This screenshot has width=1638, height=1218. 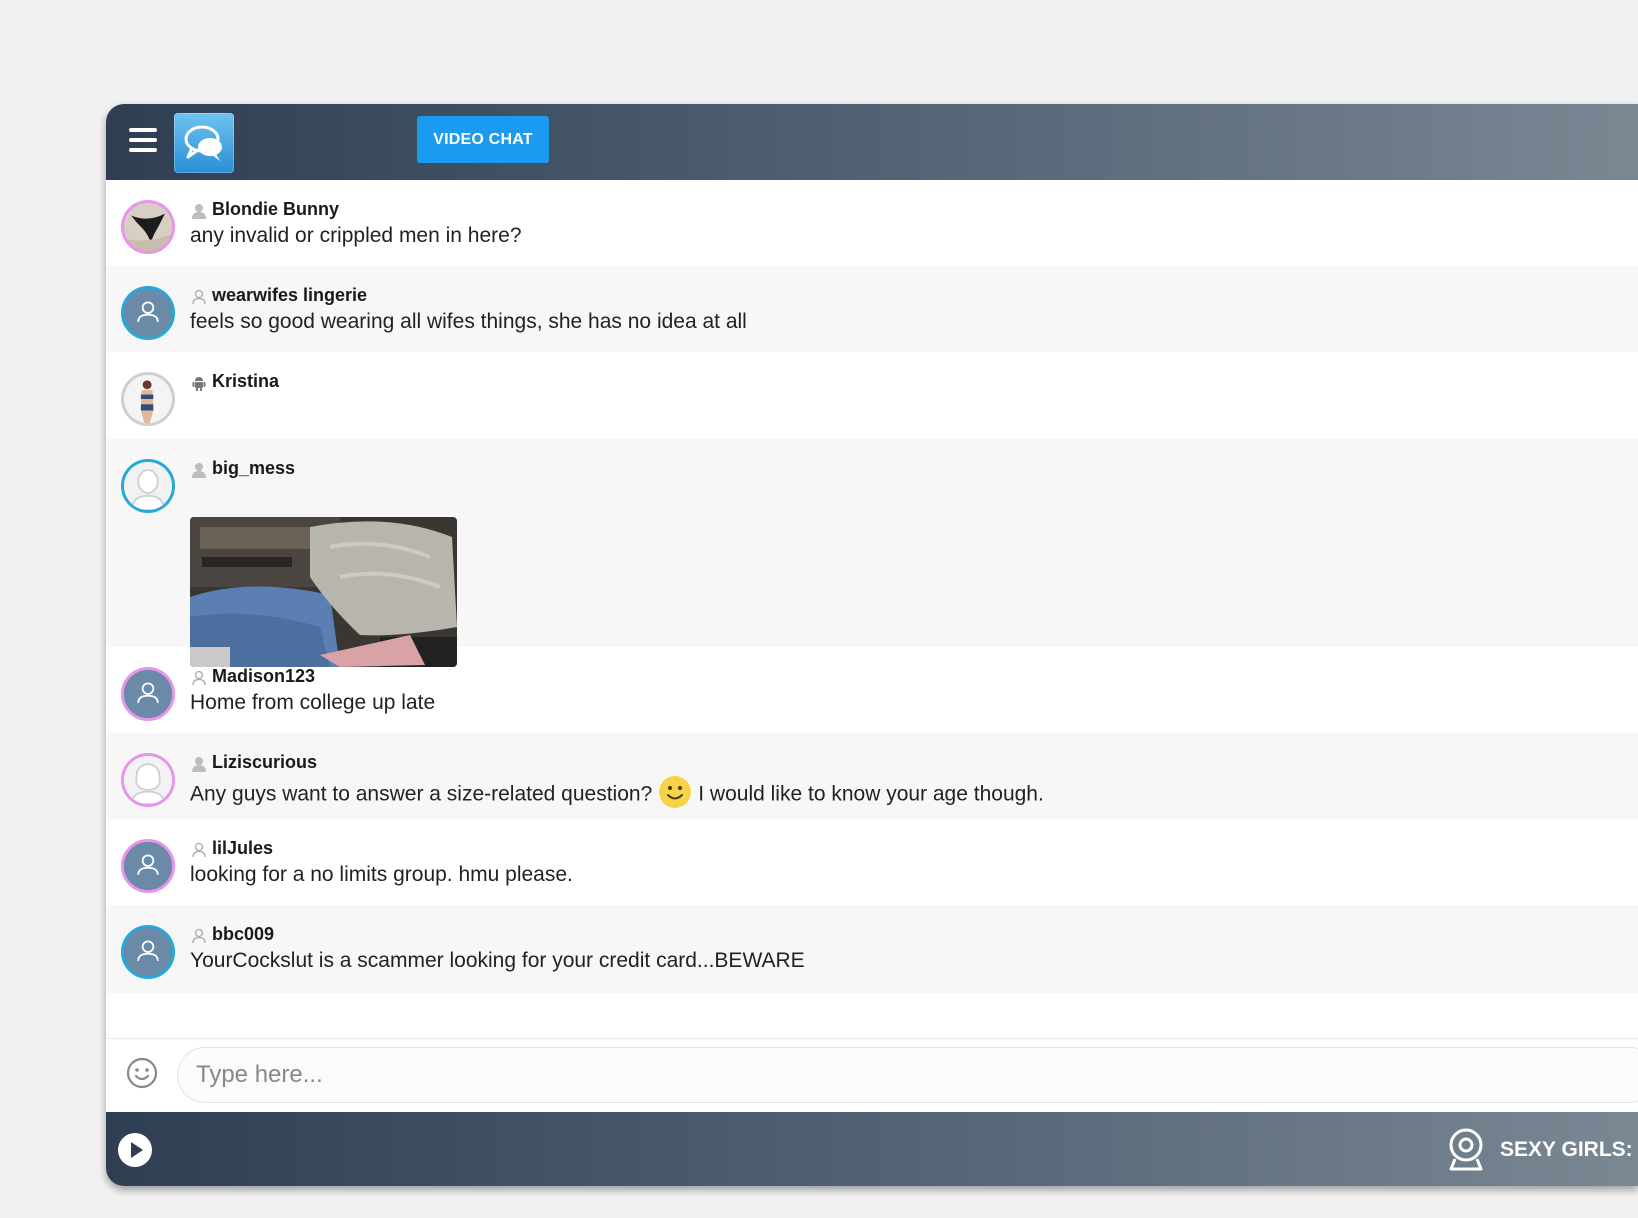 I want to click on message-input, so click(x=907, y=1075).